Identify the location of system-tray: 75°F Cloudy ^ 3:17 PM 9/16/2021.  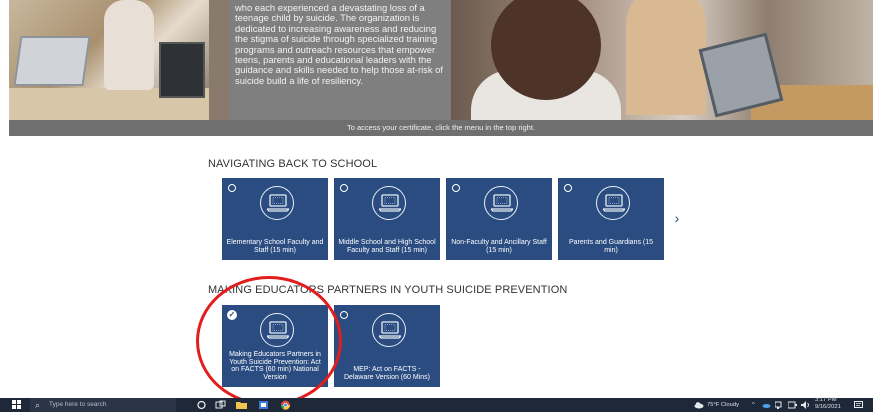
(781, 404).